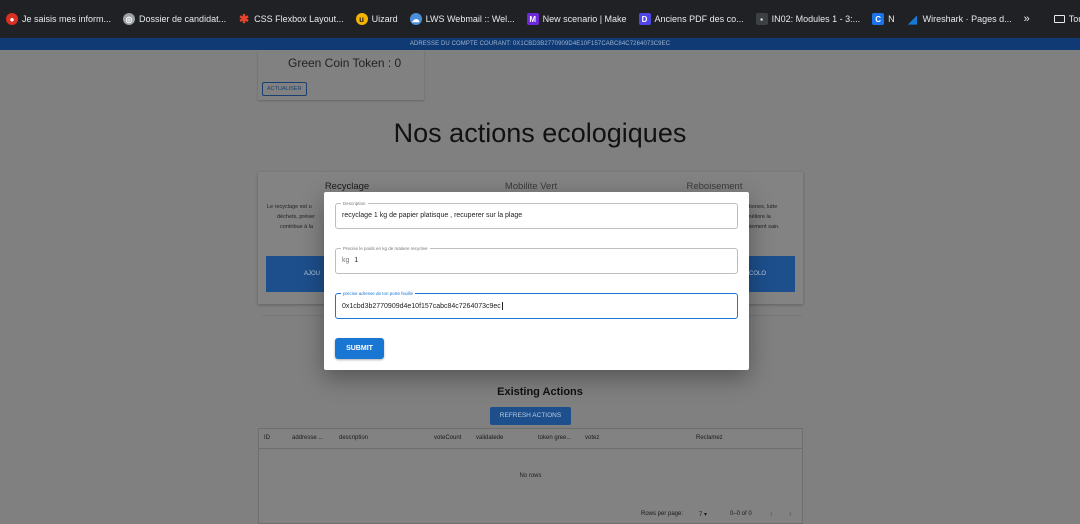  I want to click on page-title: Nos actions ecologiques, so click(540, 133).